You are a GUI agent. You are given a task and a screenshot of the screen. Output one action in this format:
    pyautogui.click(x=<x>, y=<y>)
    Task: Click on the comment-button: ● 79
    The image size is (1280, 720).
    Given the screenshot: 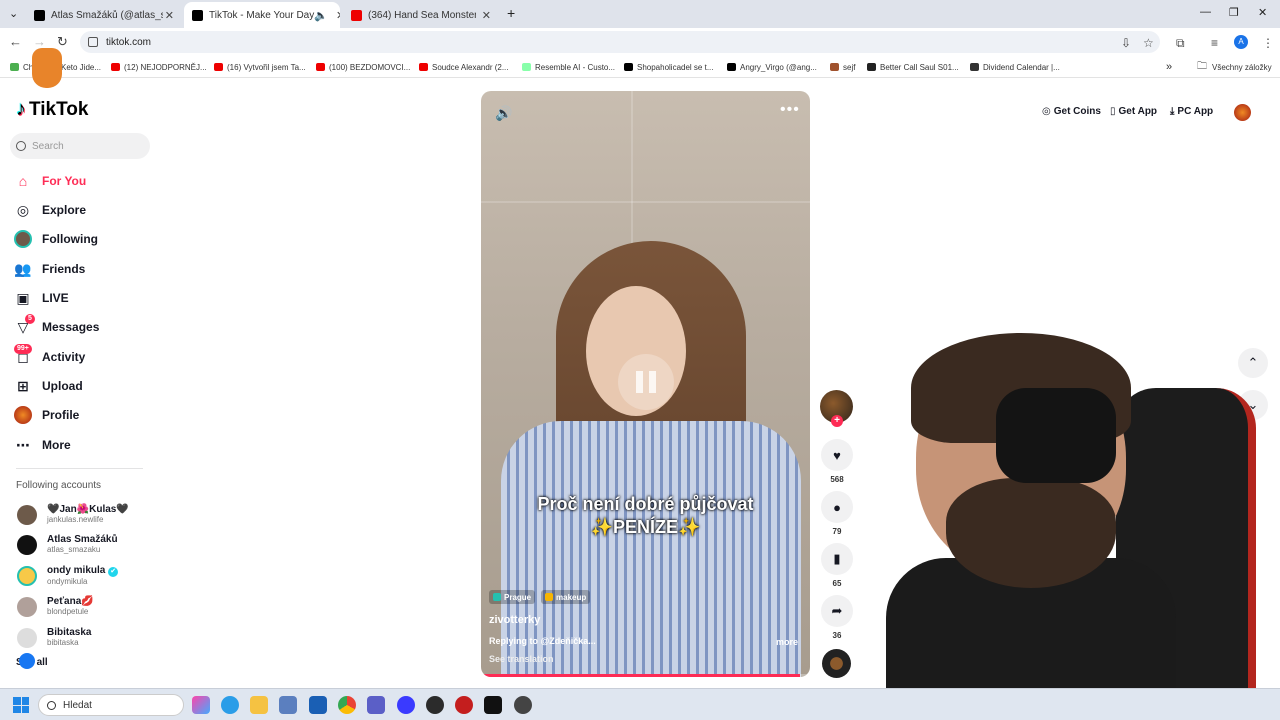 What is the action you would take?
    pyautogui.click(x=837, y=513)
    